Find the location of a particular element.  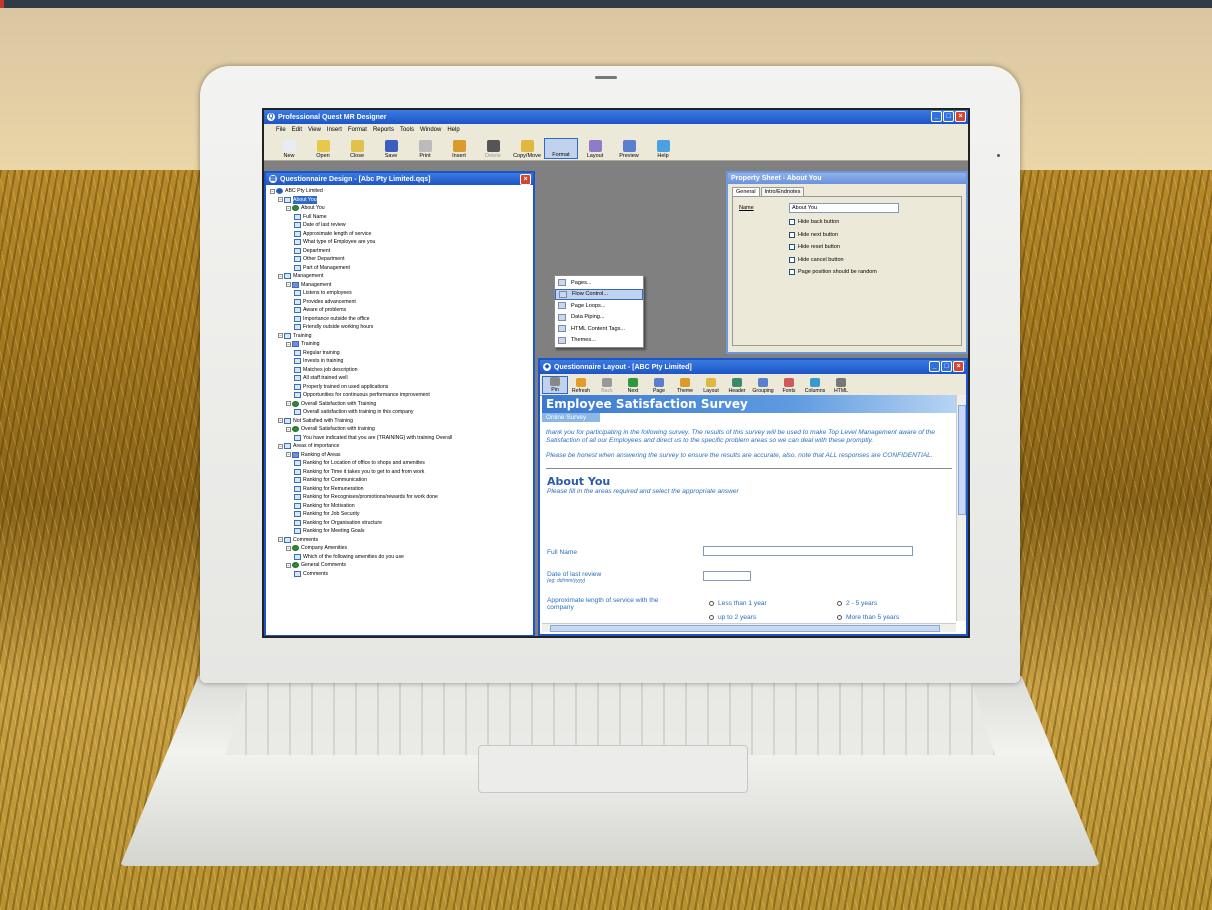

layout-header-button: Header is located at coordinates (737, 386).